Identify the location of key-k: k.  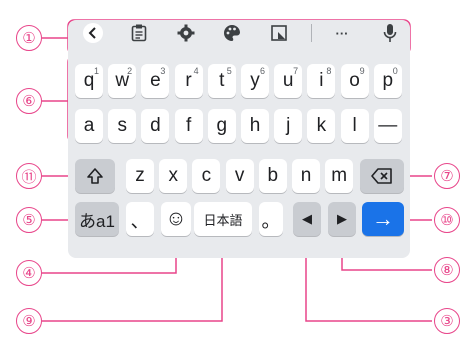
(321, 126).